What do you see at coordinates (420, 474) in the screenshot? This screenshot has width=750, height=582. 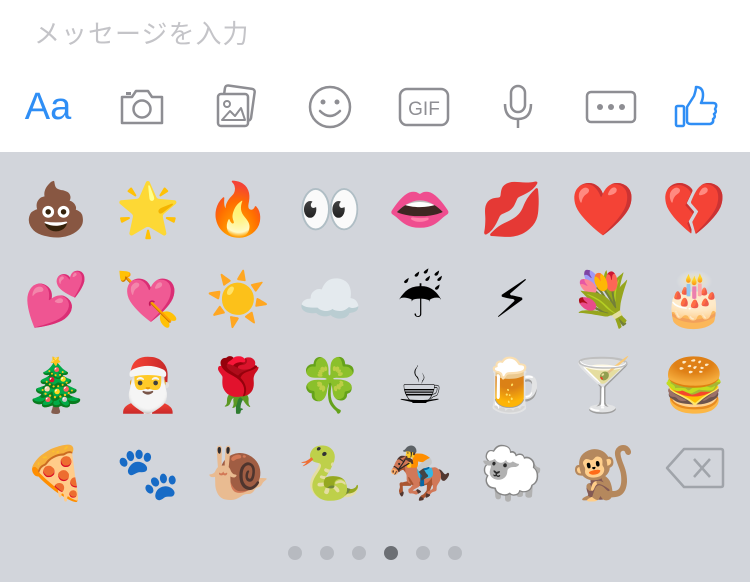 I see `emoji-key-horse-racing: 🏇` at bounding box center [420, 474].